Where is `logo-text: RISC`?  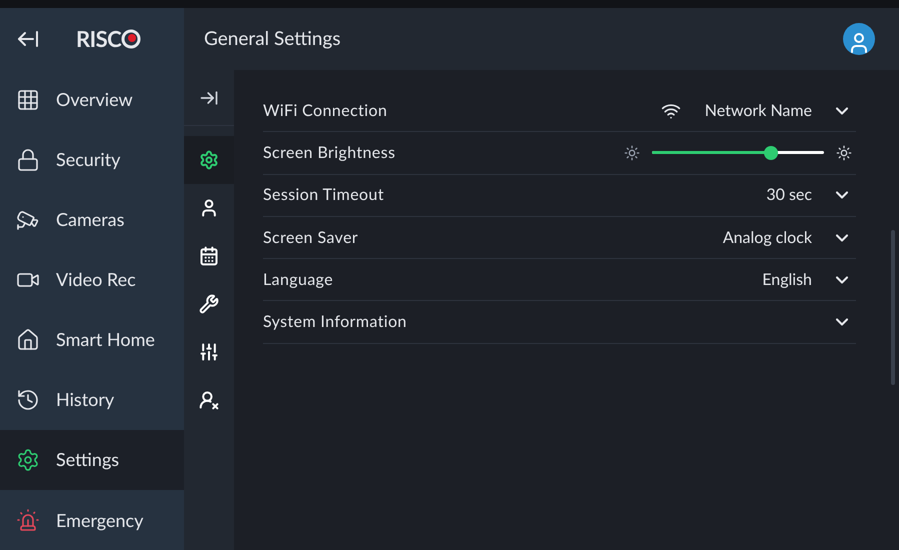
logo-text: RISC is located at coordinates (99, 39).